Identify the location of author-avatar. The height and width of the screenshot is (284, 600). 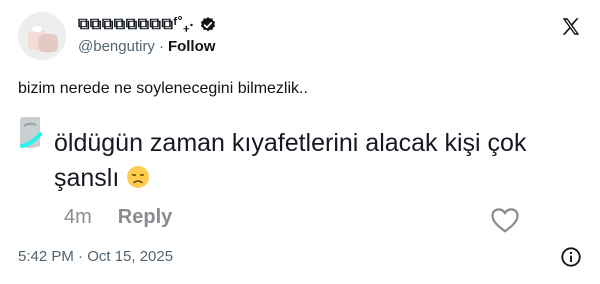
(42, 36).